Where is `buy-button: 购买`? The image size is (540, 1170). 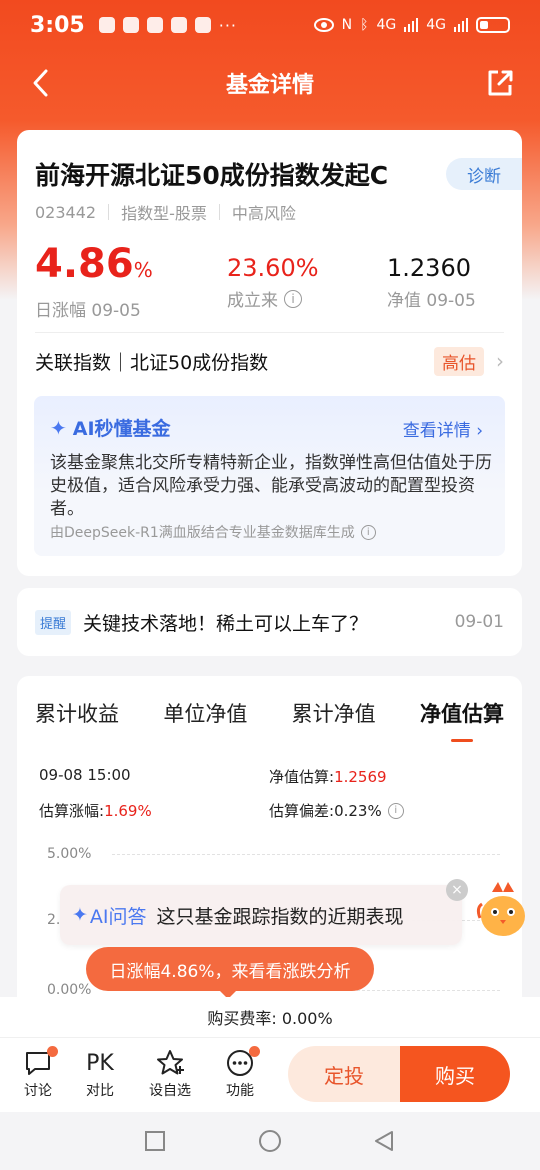
buy-button: 购买 is located at coordinates (455, 1074).